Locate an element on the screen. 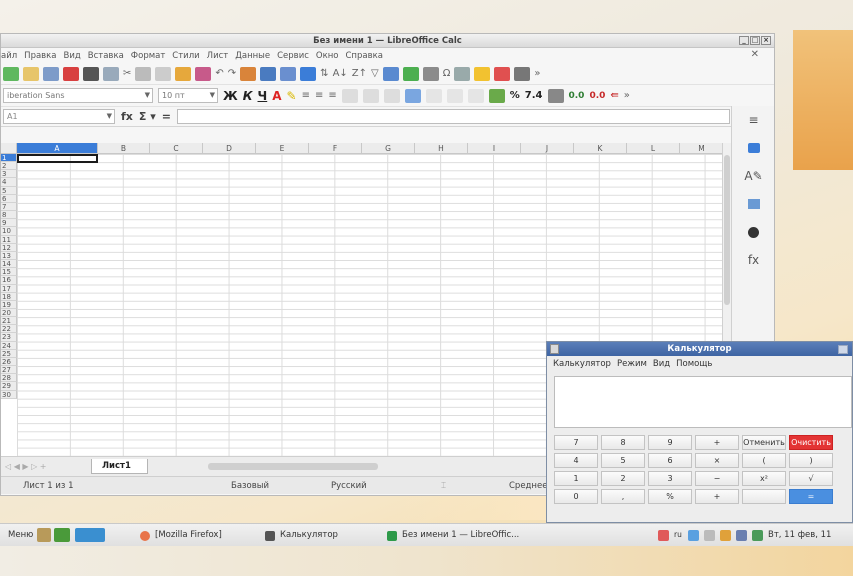  calc-key: ) is located at coordinates (811, 460).